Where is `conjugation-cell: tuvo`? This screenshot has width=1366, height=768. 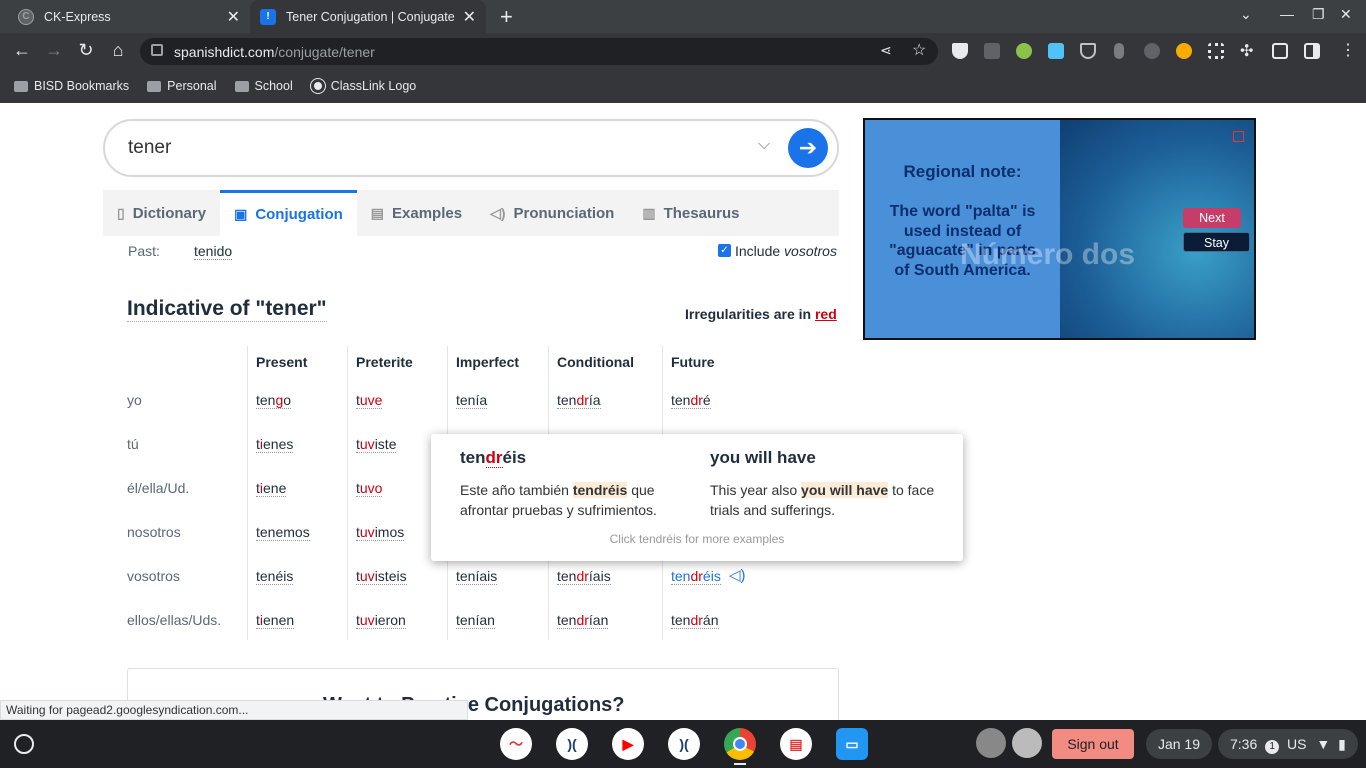 conjugation-cell: tuvo is located at coordinates (369, 488).